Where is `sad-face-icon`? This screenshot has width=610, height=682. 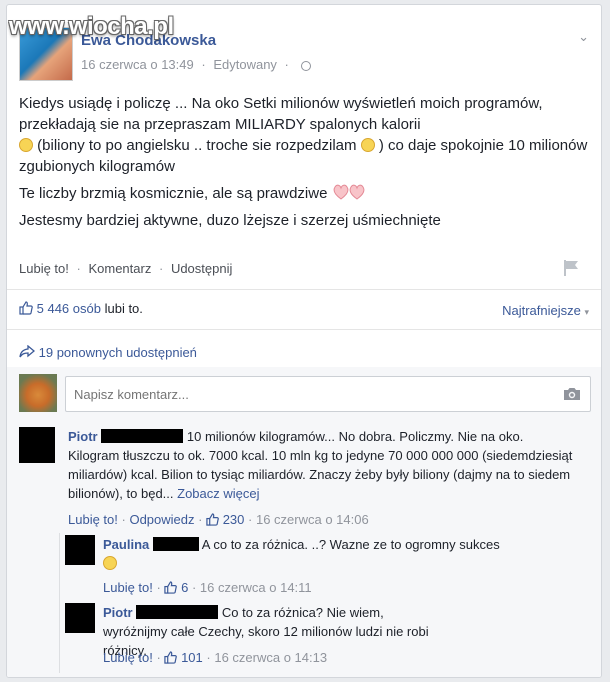
sad-face-icon is located at coordinates (367, 145).